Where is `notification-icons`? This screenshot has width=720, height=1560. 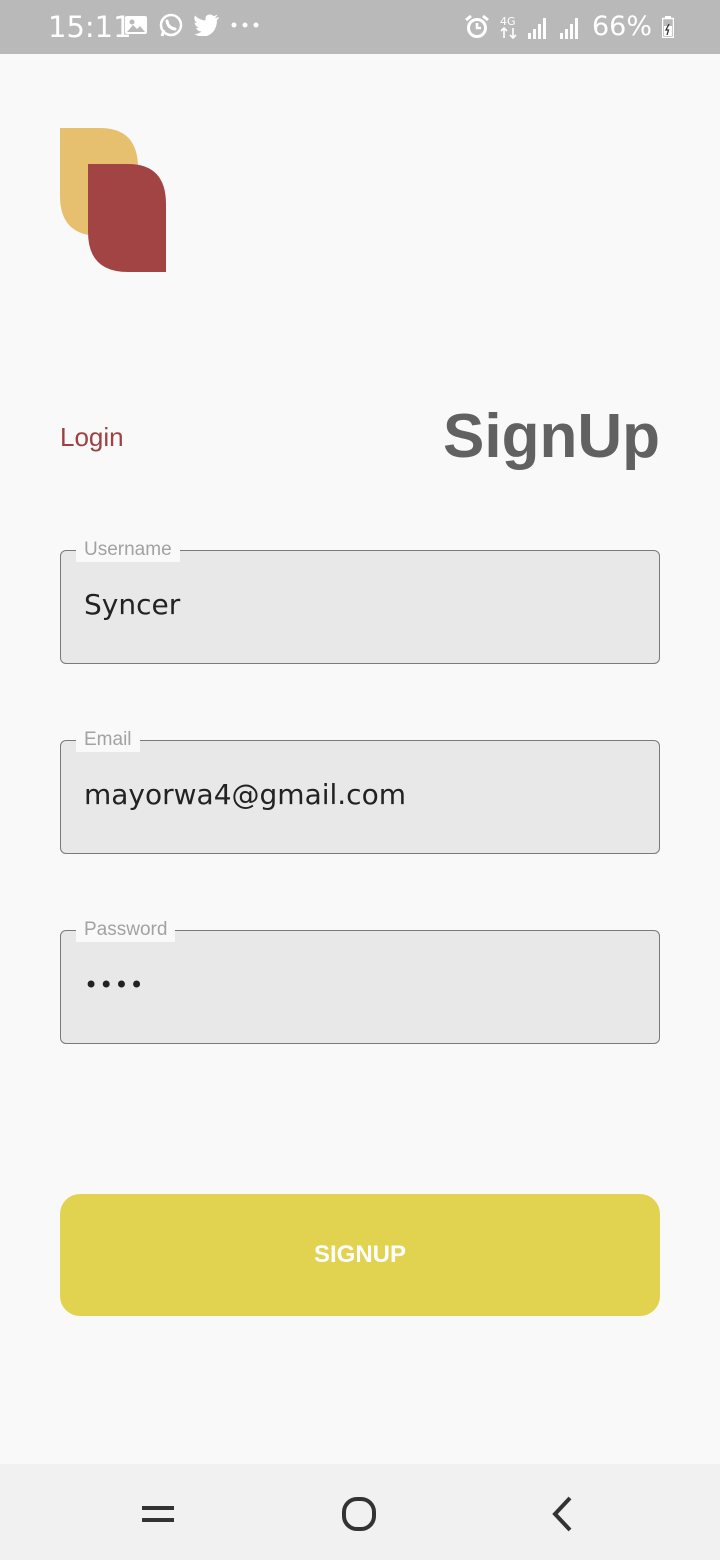
notification-icons is located at coordinates (192, 25).